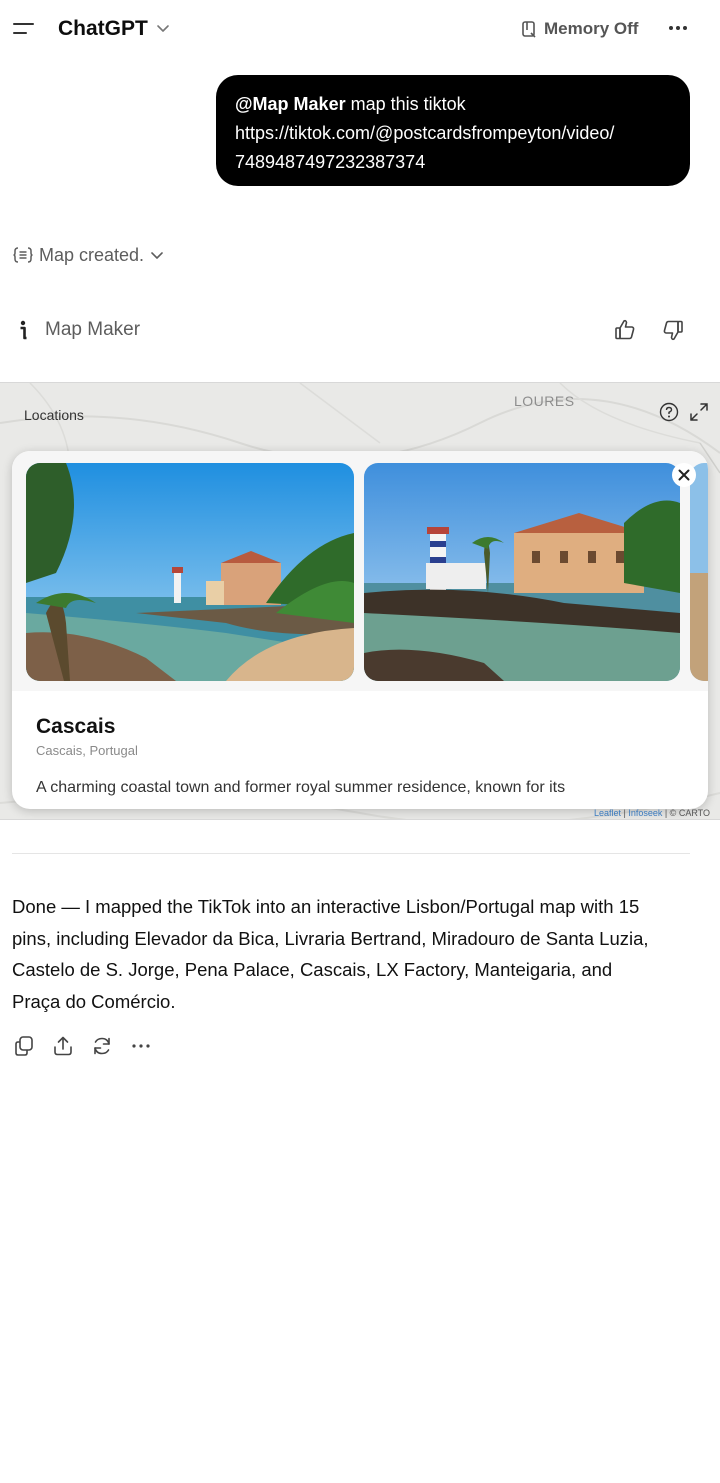 The width and height of the screenshot is (720, 1483). What do you see at coordinates (405, 104) in the screenshot?
I see `user-message-text: map this tiktok` at bounding box center [405, 104].